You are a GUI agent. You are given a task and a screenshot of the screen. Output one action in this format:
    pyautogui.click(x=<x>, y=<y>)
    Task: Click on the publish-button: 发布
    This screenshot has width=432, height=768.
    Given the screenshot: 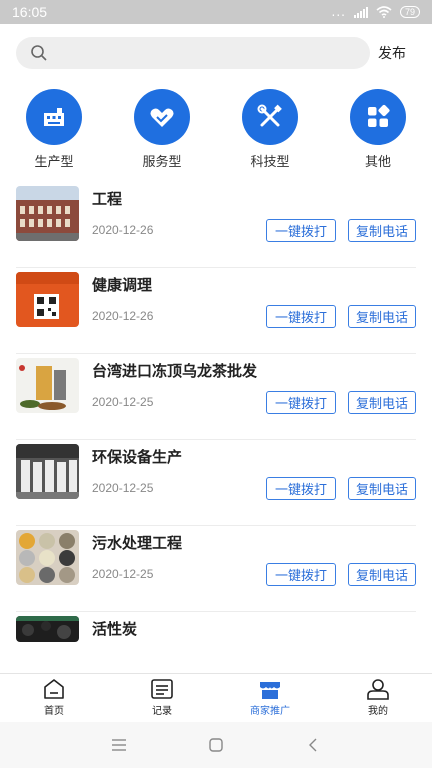 What is the action you would take?
    pyautogui.click(x=392, y=53)
    